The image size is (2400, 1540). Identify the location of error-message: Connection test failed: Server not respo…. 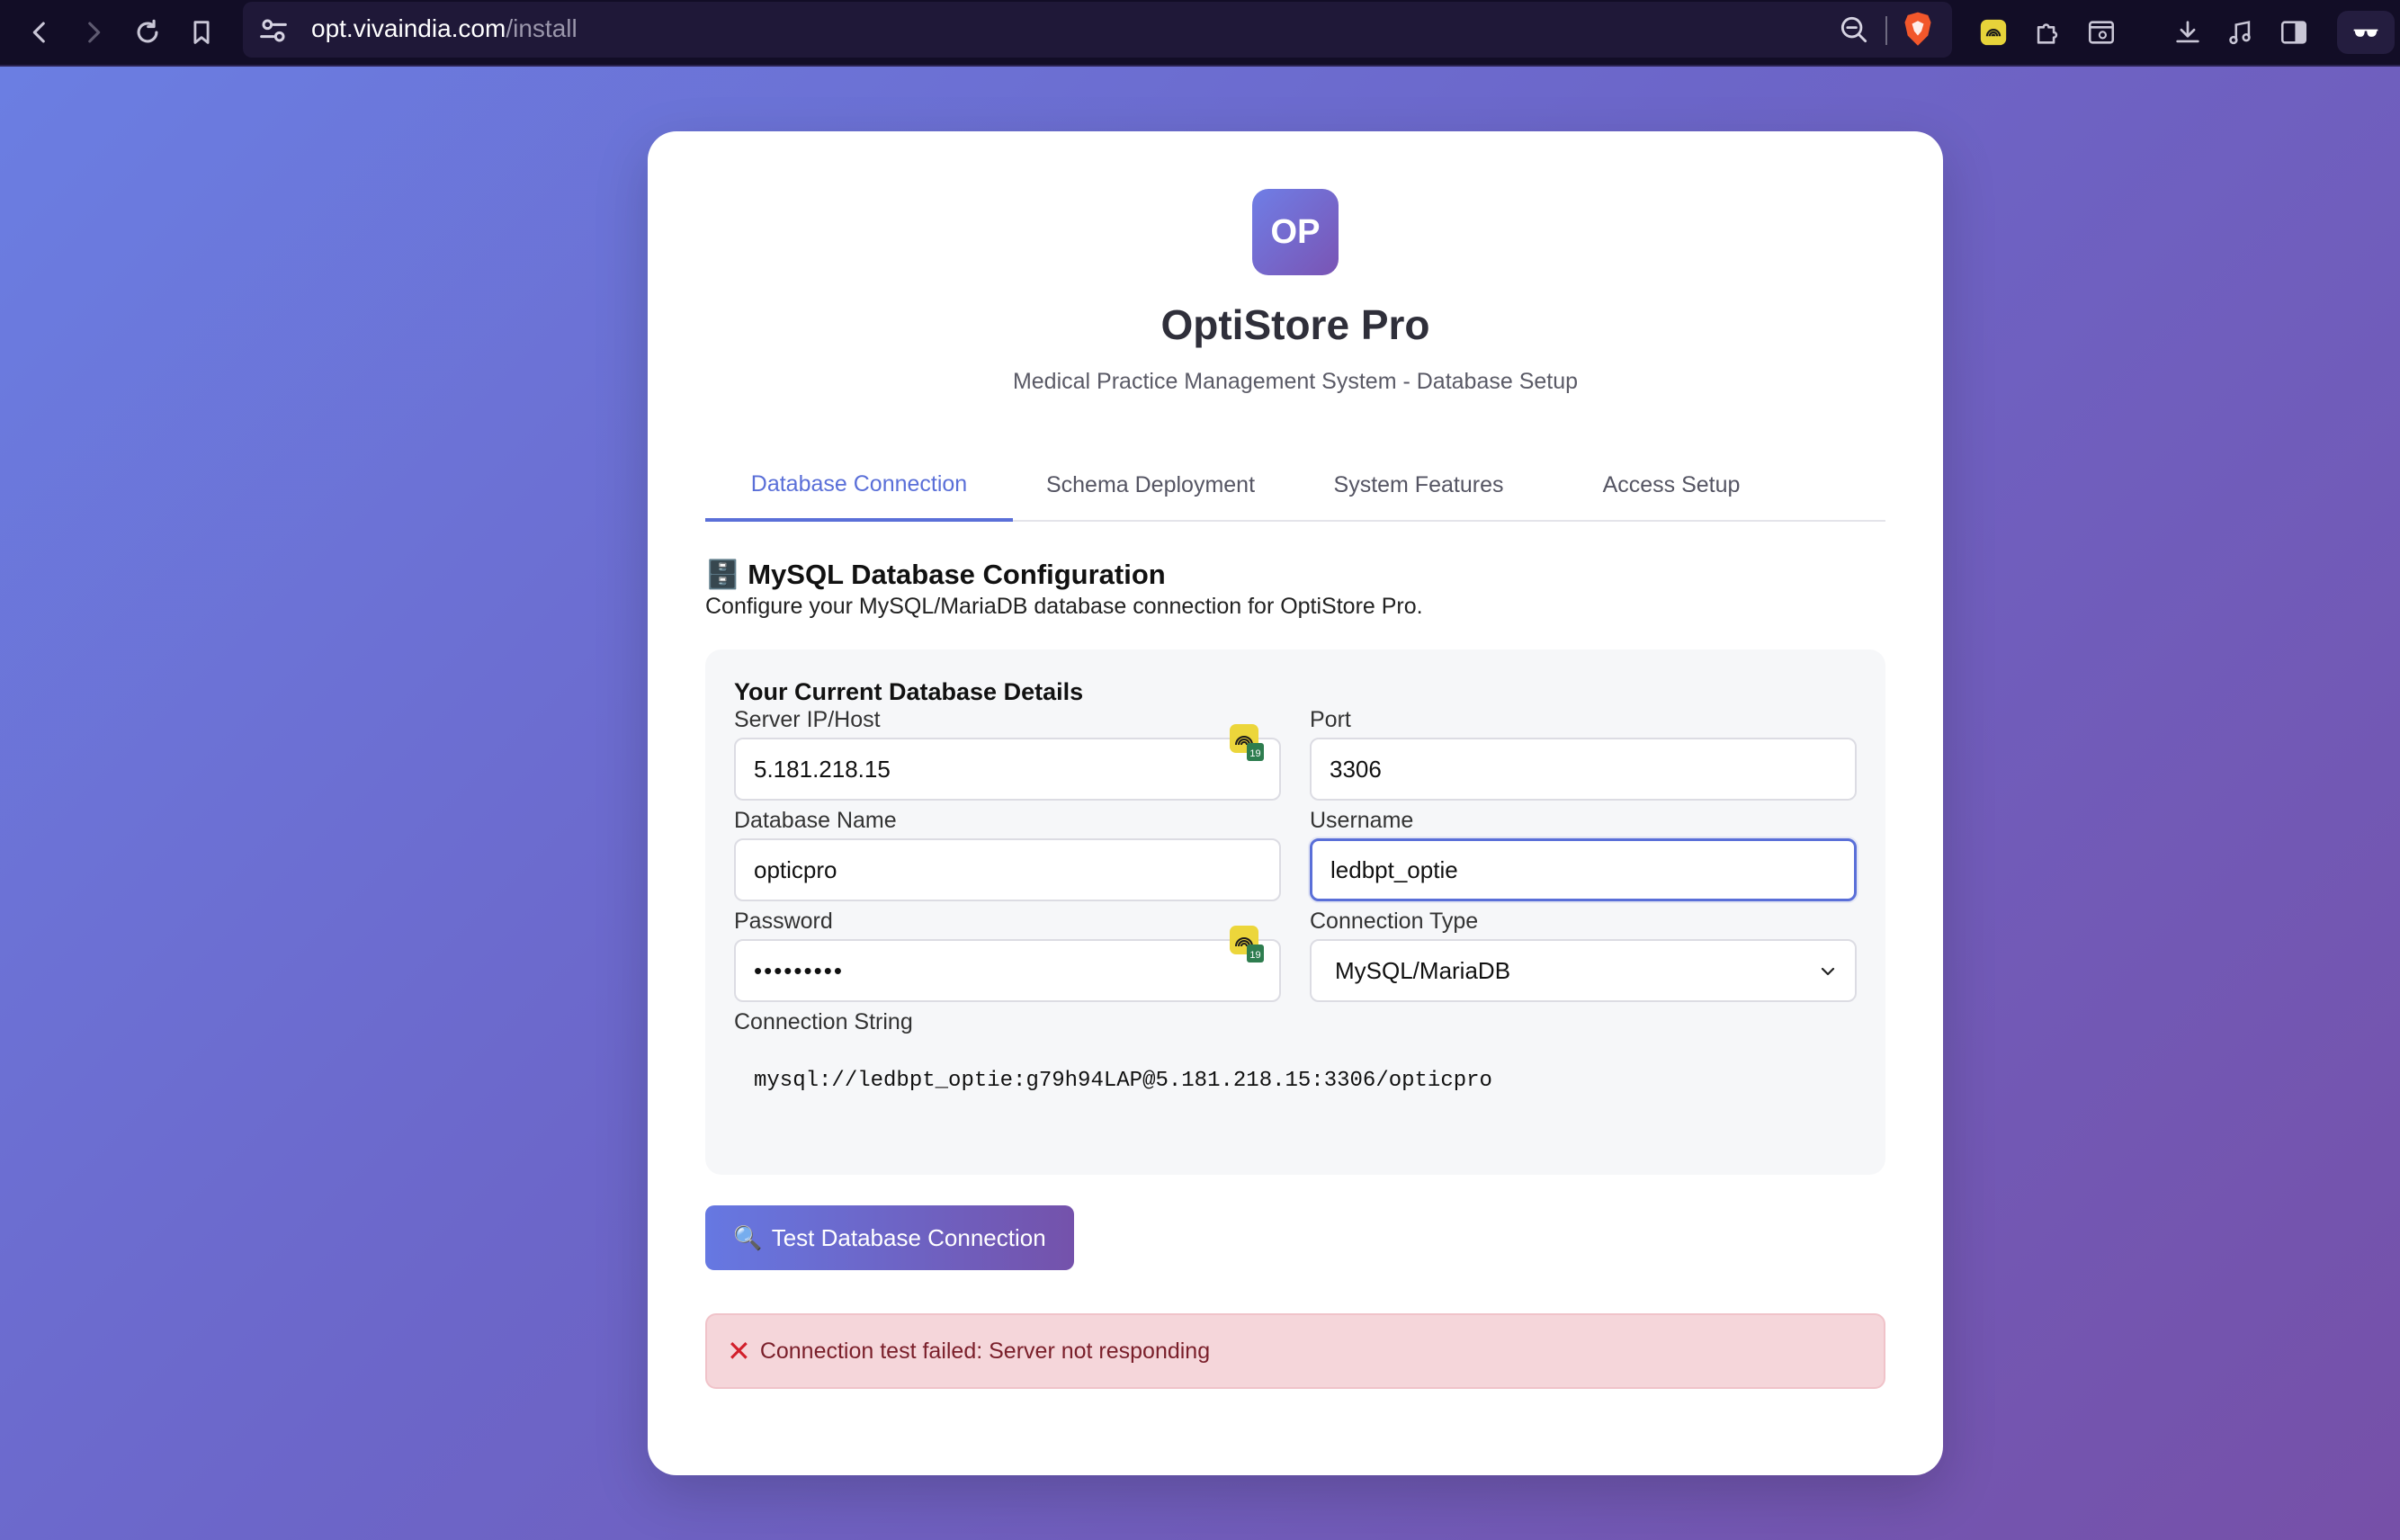
(985, 1351).